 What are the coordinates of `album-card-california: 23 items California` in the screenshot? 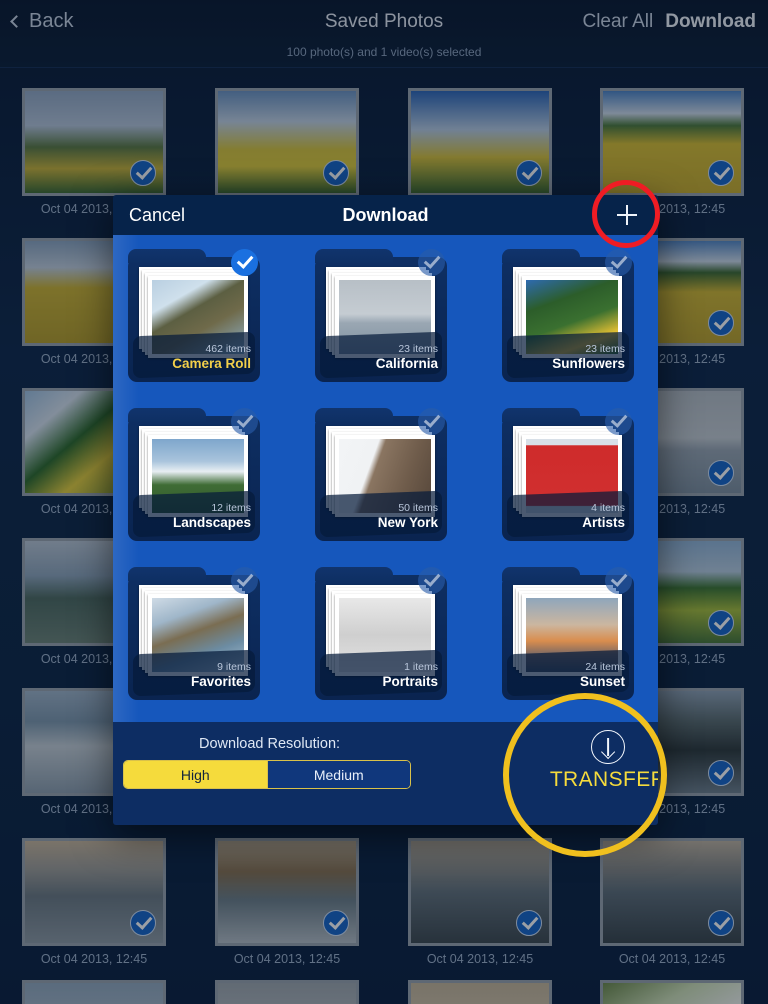 It's located at (381, 315).